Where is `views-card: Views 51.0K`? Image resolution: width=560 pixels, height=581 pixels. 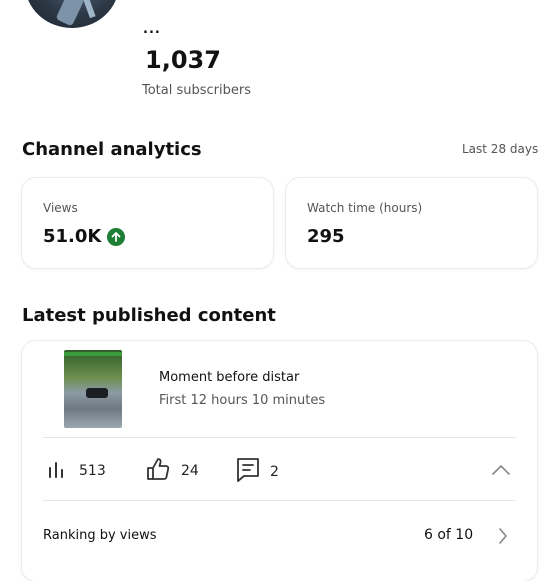 views-card: Views 51.0K is located at coordinates (147, 223).